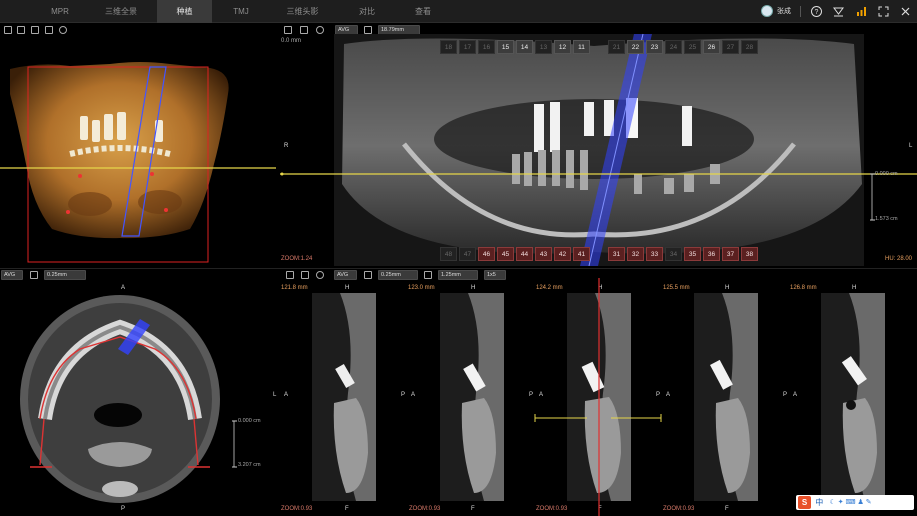 The image size is (917, 516). Describe the element at coordinates (673, 47) in the screenshot. I see `tooth-24: 24` at that location.